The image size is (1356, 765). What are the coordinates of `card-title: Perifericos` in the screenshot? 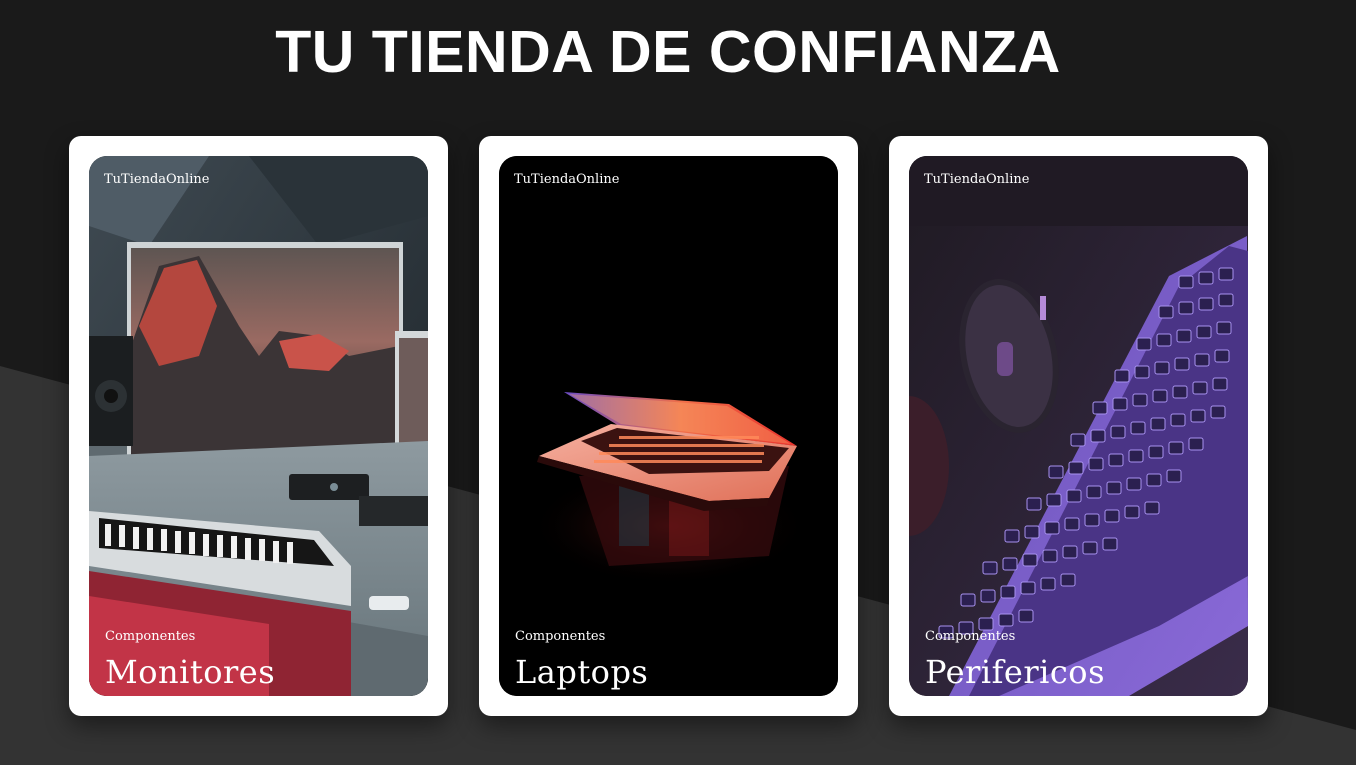 It's located at (1015, 672).